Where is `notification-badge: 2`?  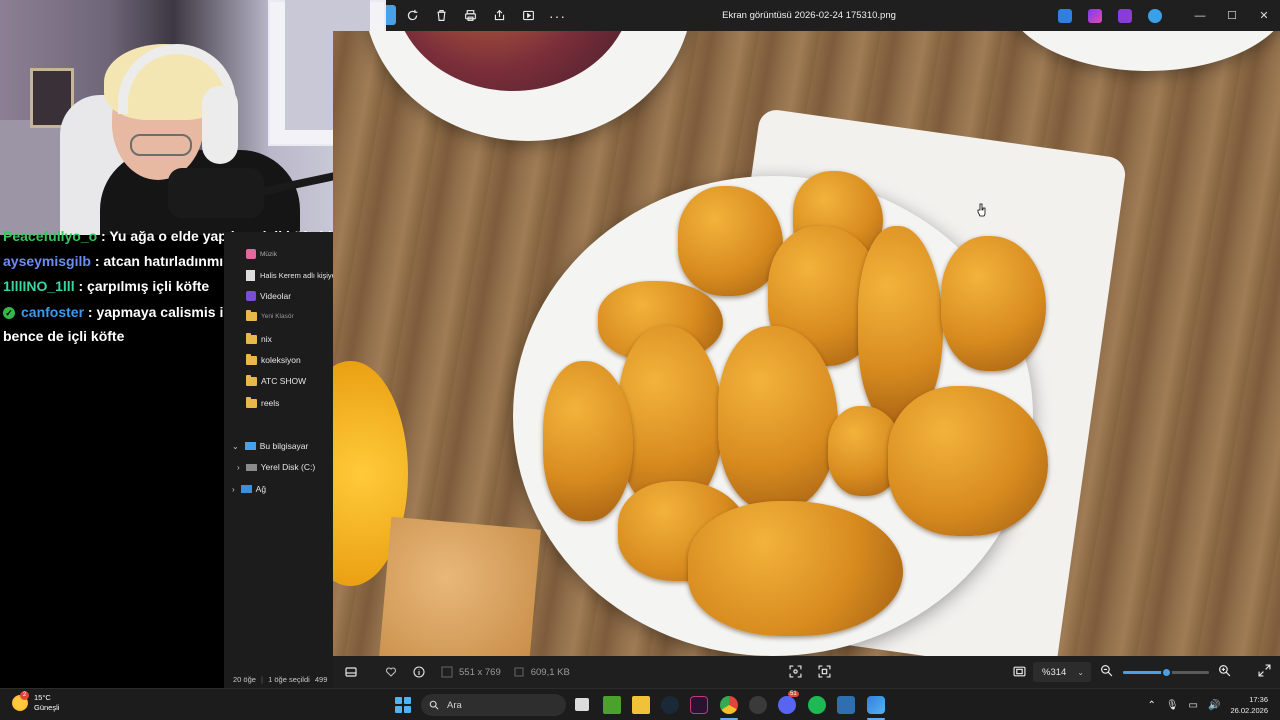
notification-badge: 2 is located at coordinates (24, 695).